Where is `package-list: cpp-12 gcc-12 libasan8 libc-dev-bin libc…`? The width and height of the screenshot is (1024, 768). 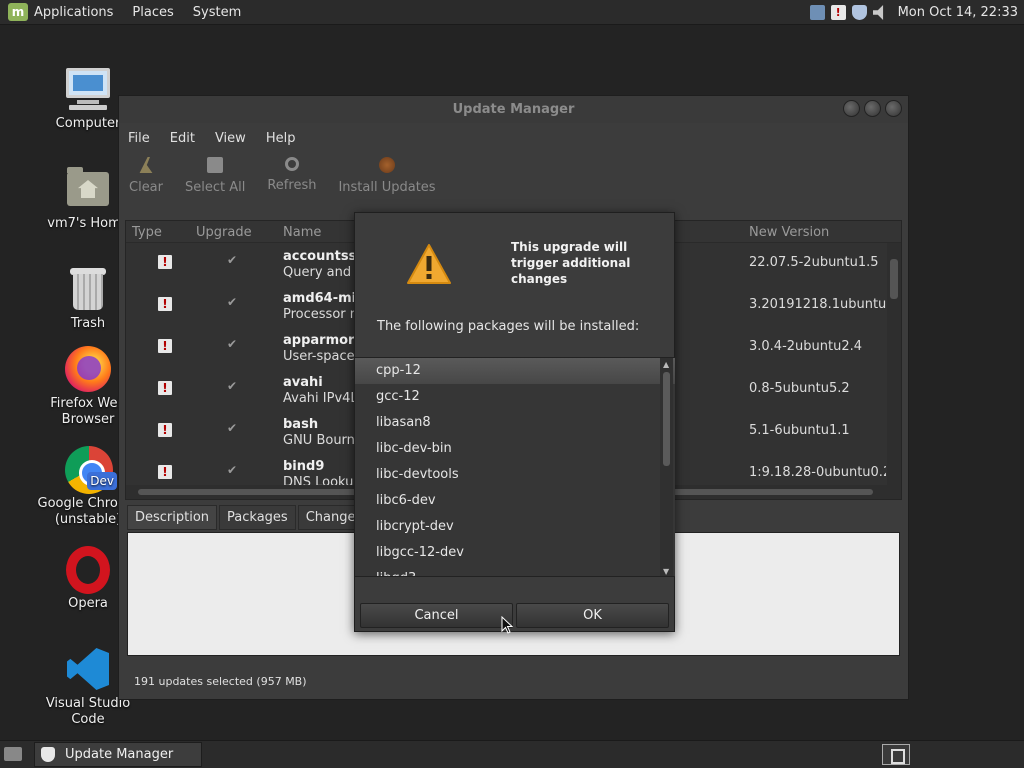
package-list: cpp-12 gcc-12 libasan8 libc-dev-bin libc… is located at coordinates (515, 467).